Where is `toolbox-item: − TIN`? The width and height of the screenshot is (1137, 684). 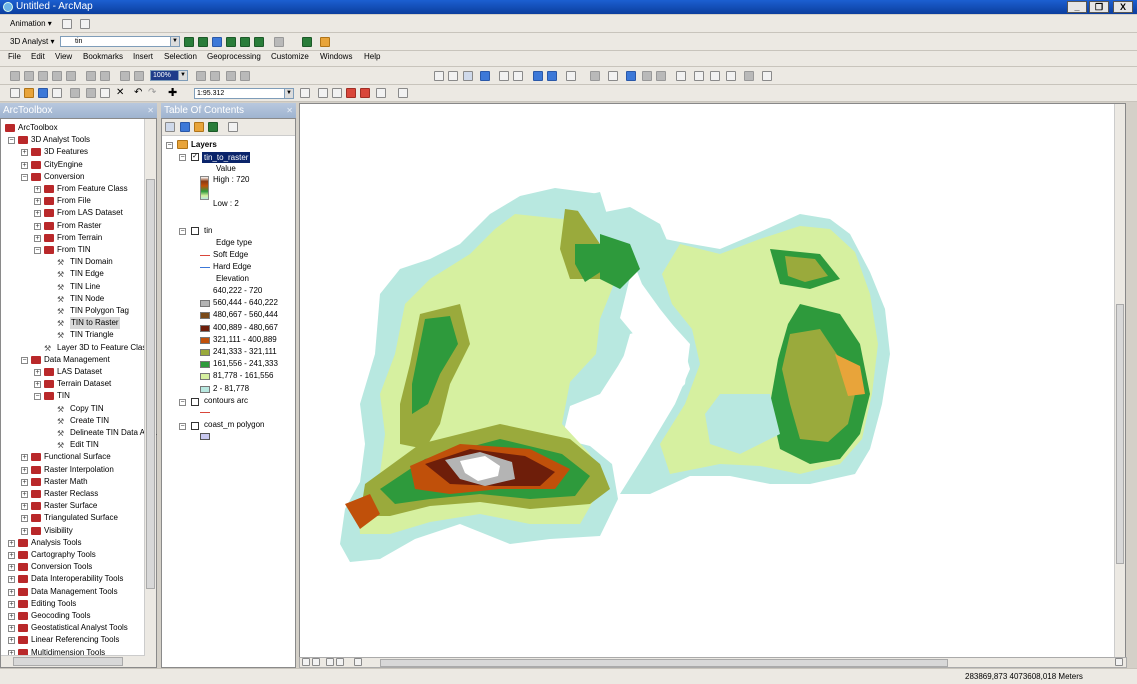
toolbox-item: − TIN is located at coordinates (73, 396).